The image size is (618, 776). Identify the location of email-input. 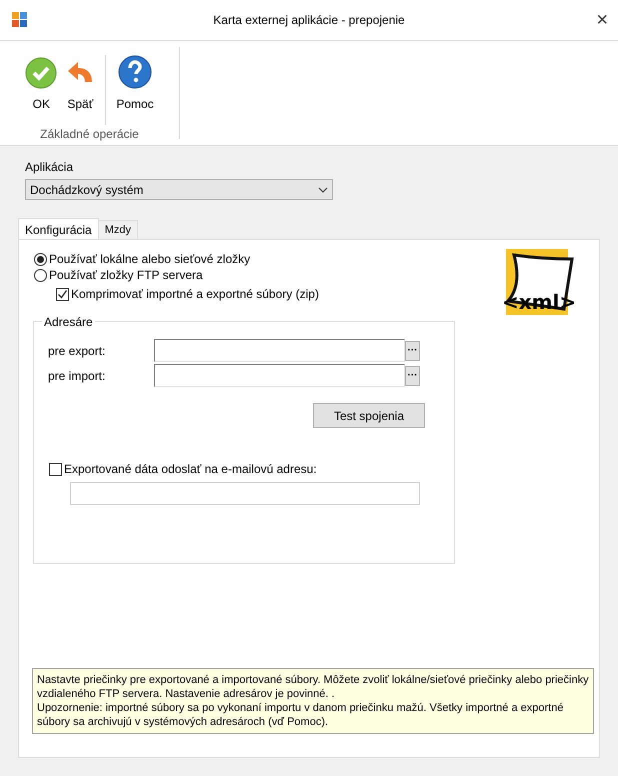
(245, 493).